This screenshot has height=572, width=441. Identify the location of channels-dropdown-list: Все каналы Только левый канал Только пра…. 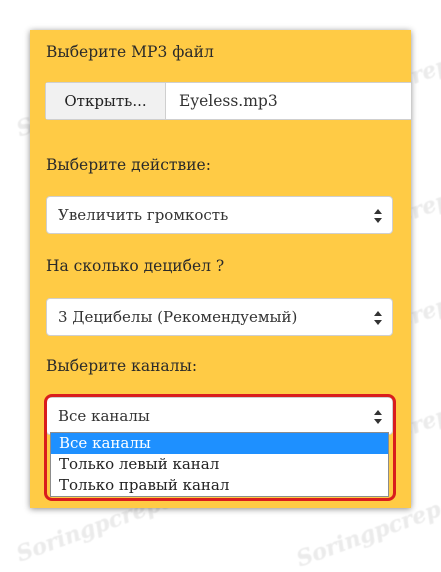
(219, 464).